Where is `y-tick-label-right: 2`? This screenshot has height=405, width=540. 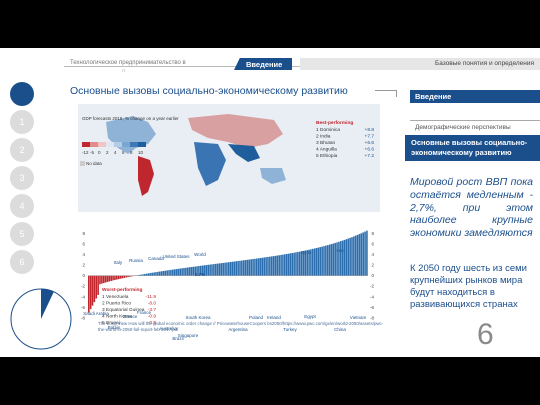
y-tick-label-right: 2 is located at coordinates (372, 265).